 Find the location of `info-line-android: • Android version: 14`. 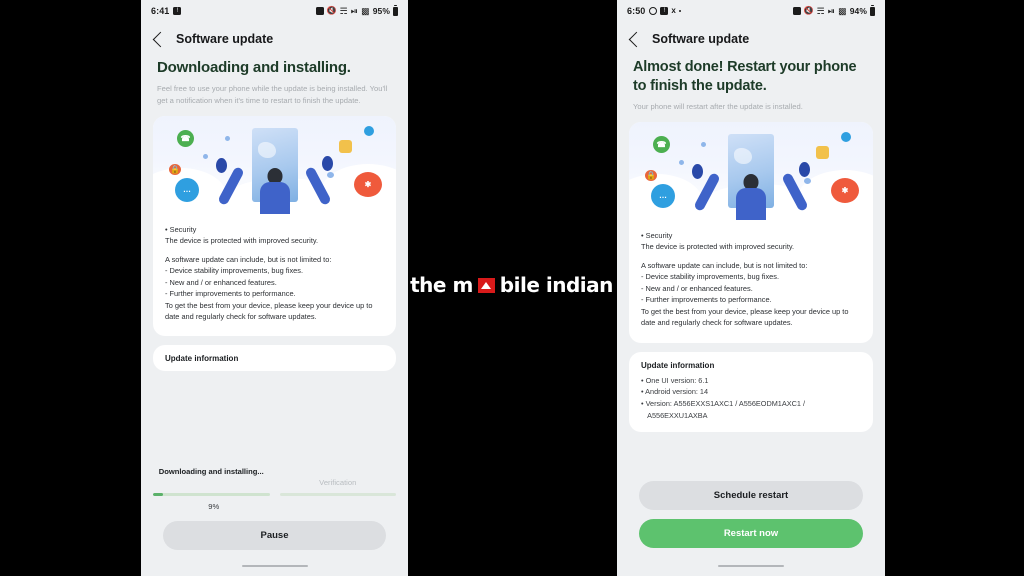

info-line-android: • Android version: 14 is located at coordinates (675, 392).